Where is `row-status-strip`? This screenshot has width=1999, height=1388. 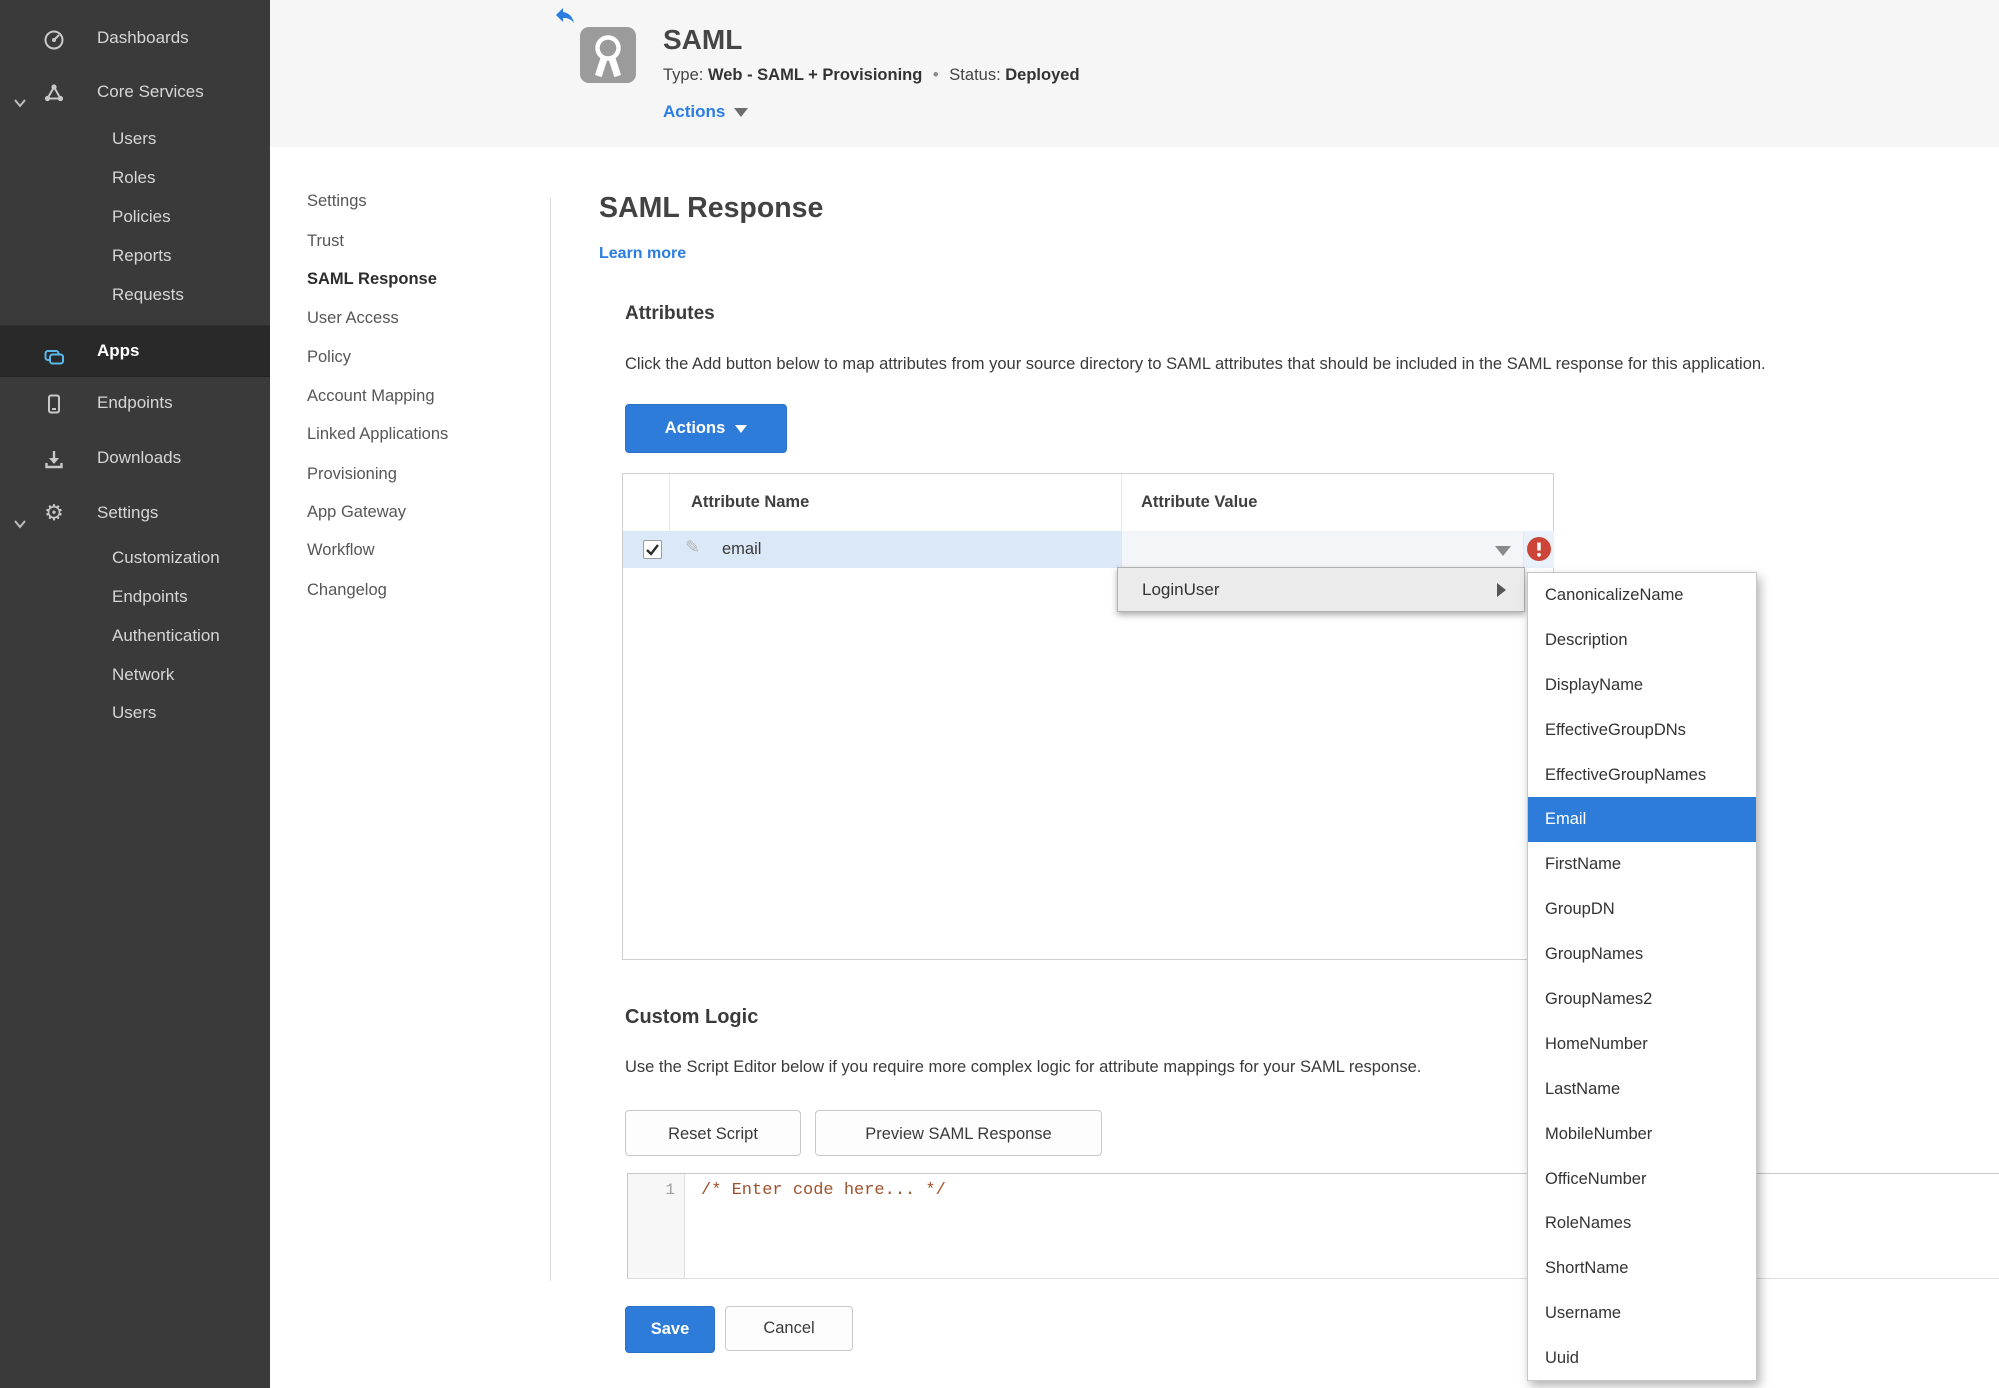
row-status-strip is located at coordinates (1538, 549).